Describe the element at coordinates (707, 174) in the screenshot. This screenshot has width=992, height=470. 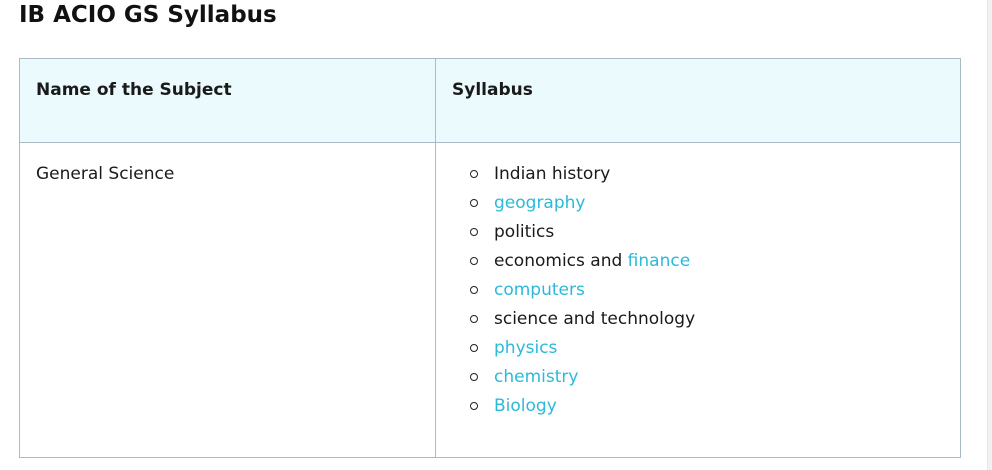
I see `list-item-indian-history: Indian history` at that location.